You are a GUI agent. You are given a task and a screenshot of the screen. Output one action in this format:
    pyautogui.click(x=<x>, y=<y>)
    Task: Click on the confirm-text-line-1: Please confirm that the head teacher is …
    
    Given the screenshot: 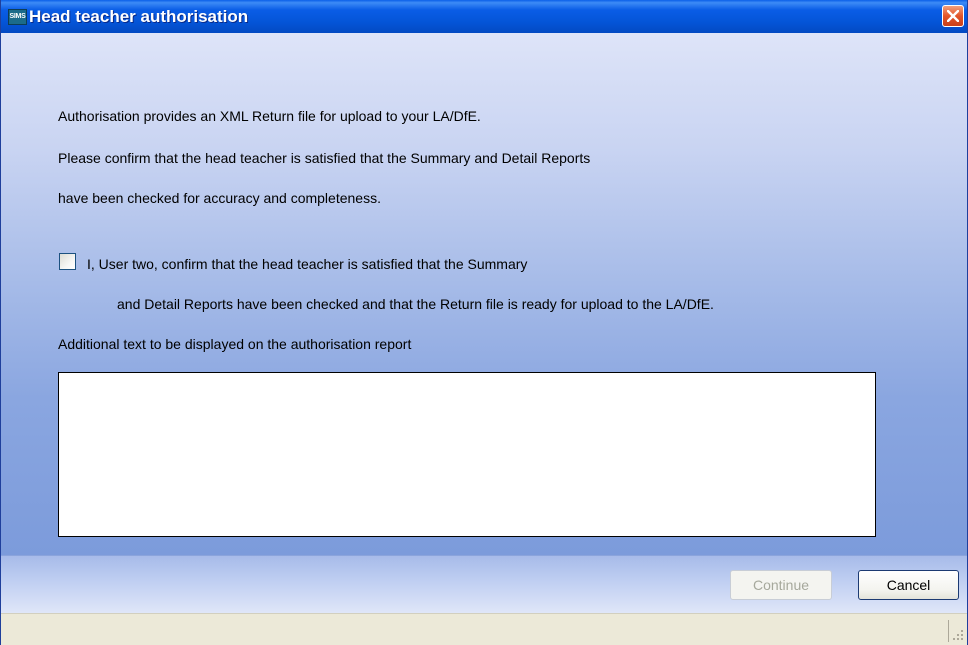 What is the action you would take?
    pyautogui.click(x=324, y=158)
    